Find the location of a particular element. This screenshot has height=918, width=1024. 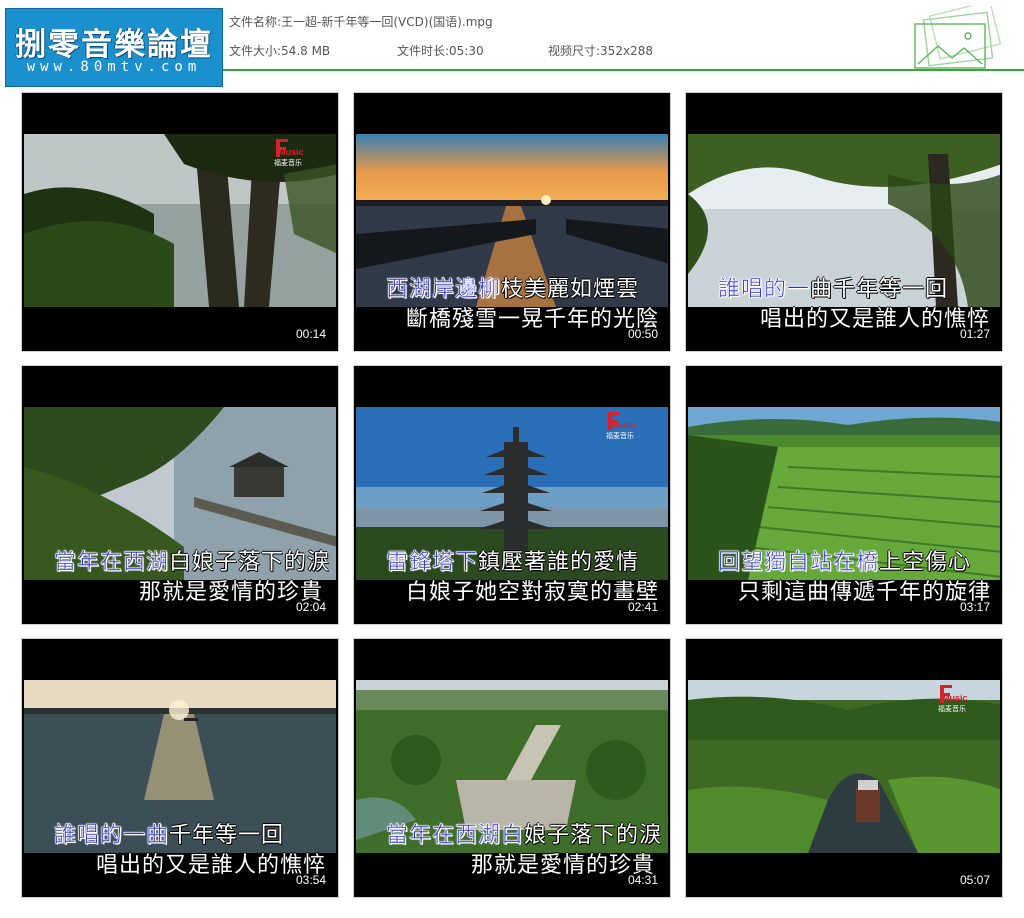

file-size-label: 文件大小: is located at coordinates (255, 51).